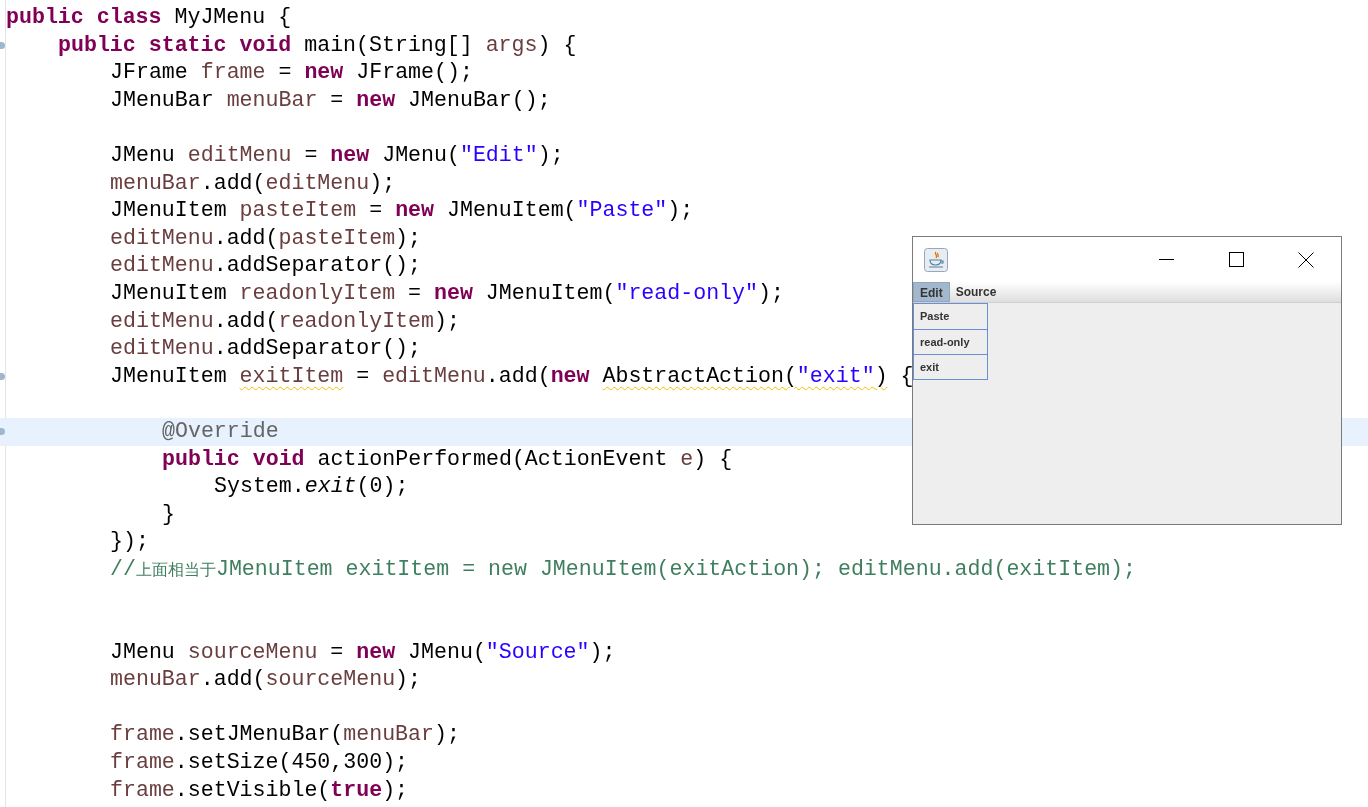 The width and height of the screenshot is (1368, 807). I want to click on code-line: frame.setSize(450,300);, so click(259, 762).